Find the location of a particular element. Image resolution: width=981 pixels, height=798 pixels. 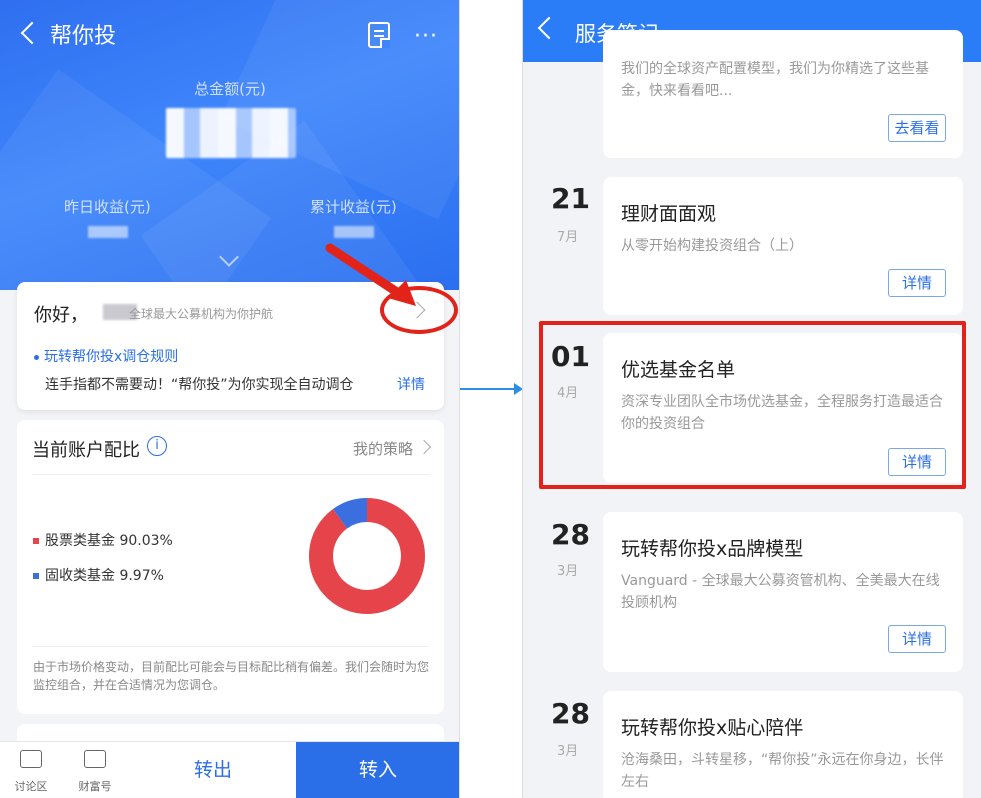

note-desc: 从零开始构建投资组合（上） is located at coordinates (712, 246).